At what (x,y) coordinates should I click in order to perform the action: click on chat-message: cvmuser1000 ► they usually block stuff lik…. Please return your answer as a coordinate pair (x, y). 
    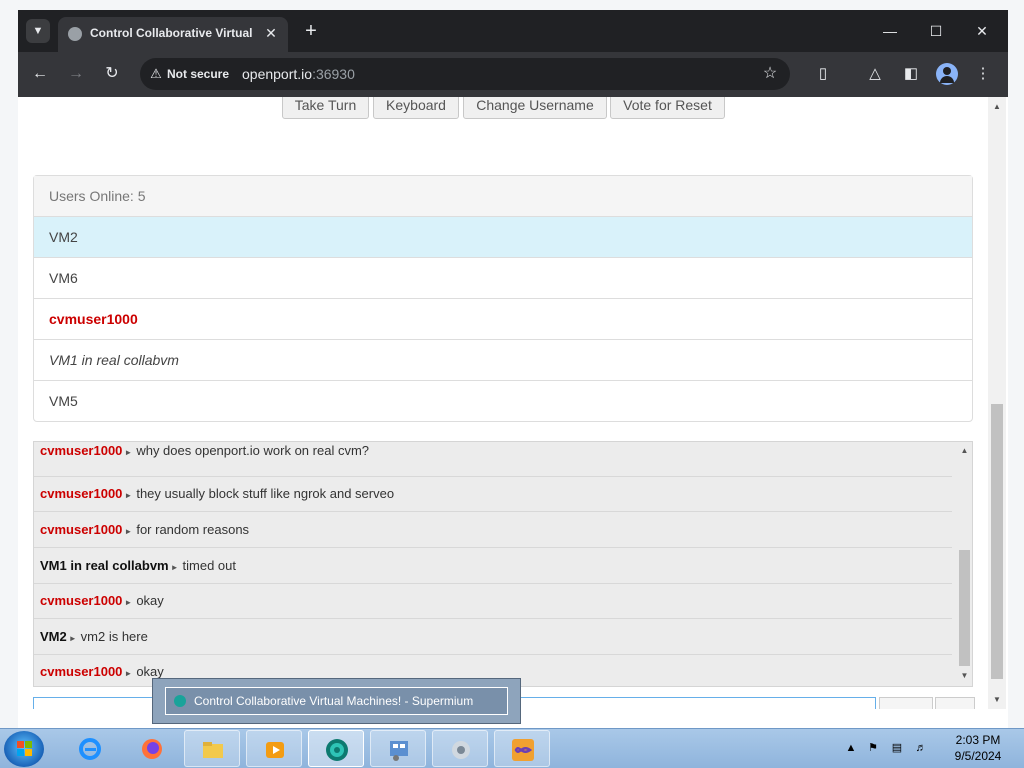
    Looking at the image, I should click on (493, 494).